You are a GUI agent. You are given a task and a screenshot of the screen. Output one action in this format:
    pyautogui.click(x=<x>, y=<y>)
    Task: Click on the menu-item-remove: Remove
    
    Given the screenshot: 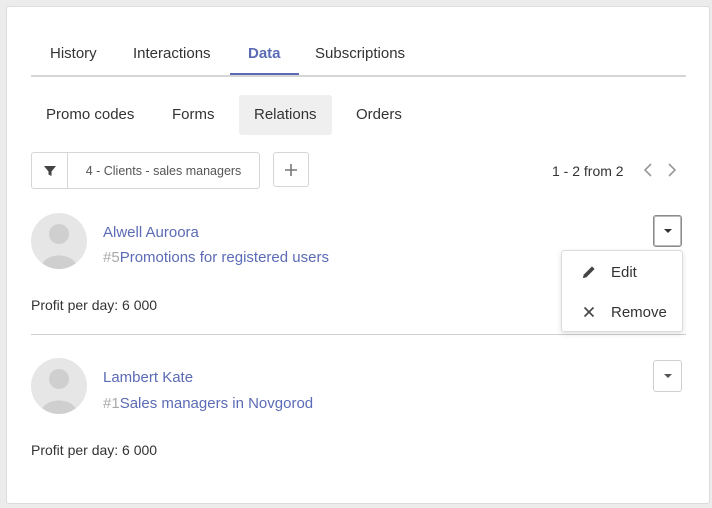 What is the action you would take?
    pyautogui.click(x=622, y=312)
    